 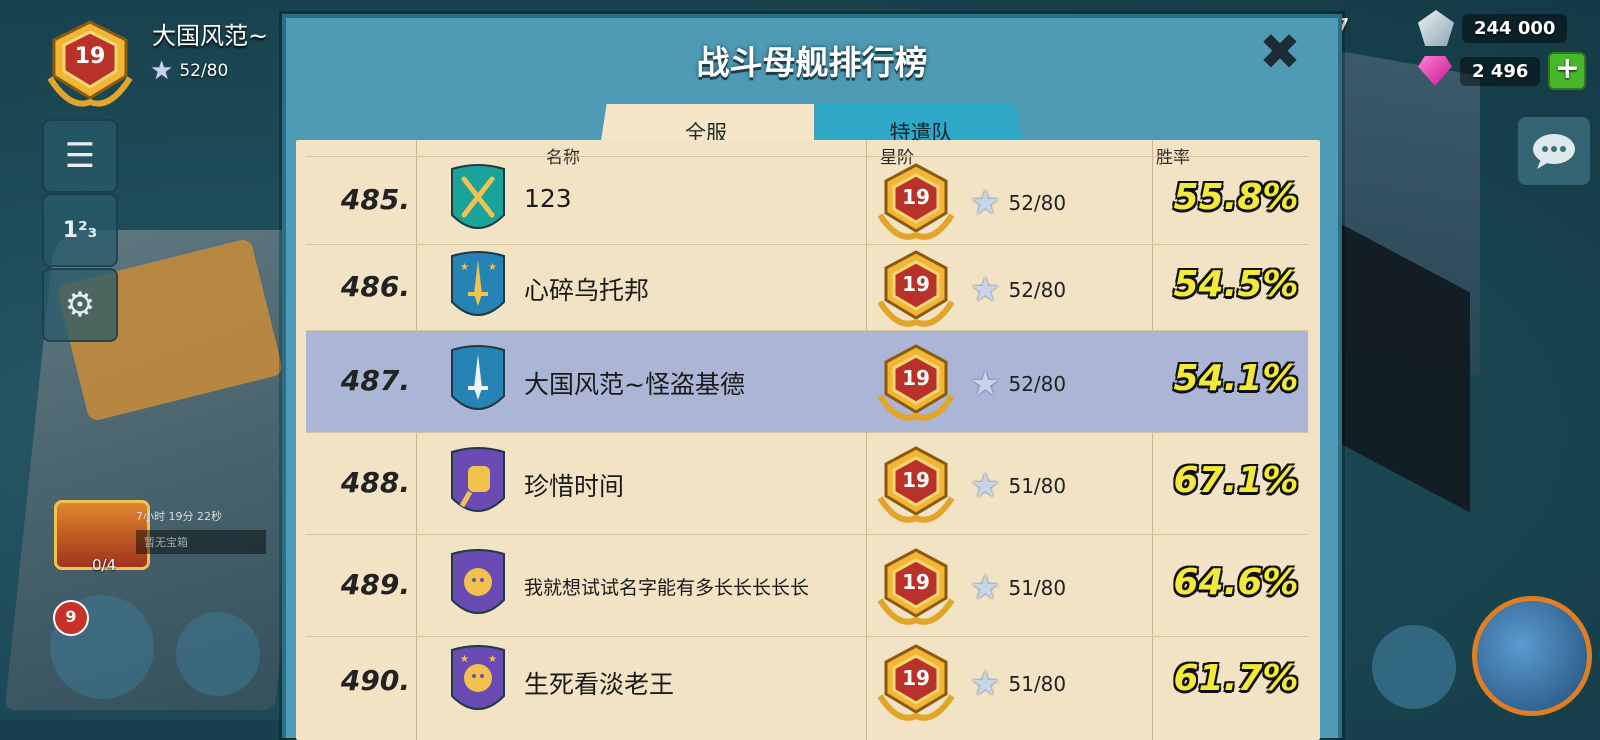 I want to click on table-row: 486. ★ ★ 心碎乌托邦 19 ★ 52/80 54.5%, so click(x=807, y=287).